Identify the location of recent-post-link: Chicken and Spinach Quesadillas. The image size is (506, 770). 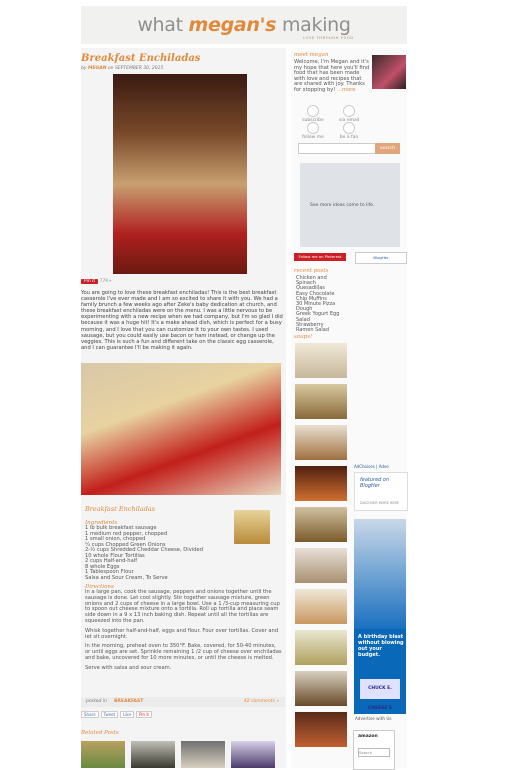
(319, 283).